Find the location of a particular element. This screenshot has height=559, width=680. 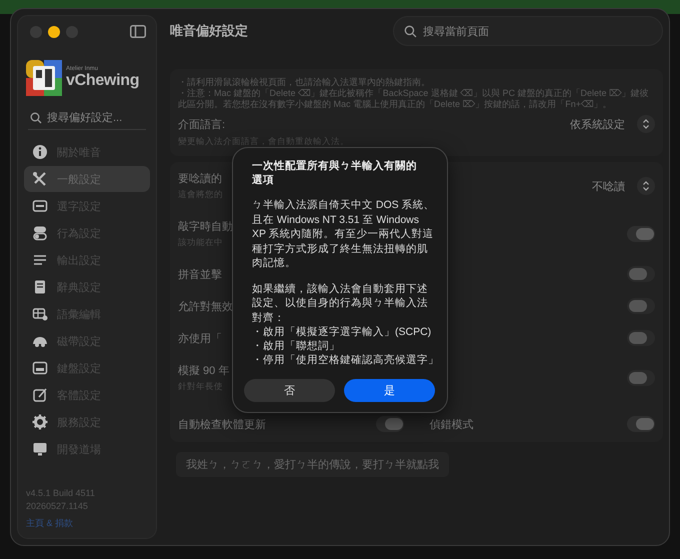

setting-label: 拼音並擊 is located at coordinates (200, 275).